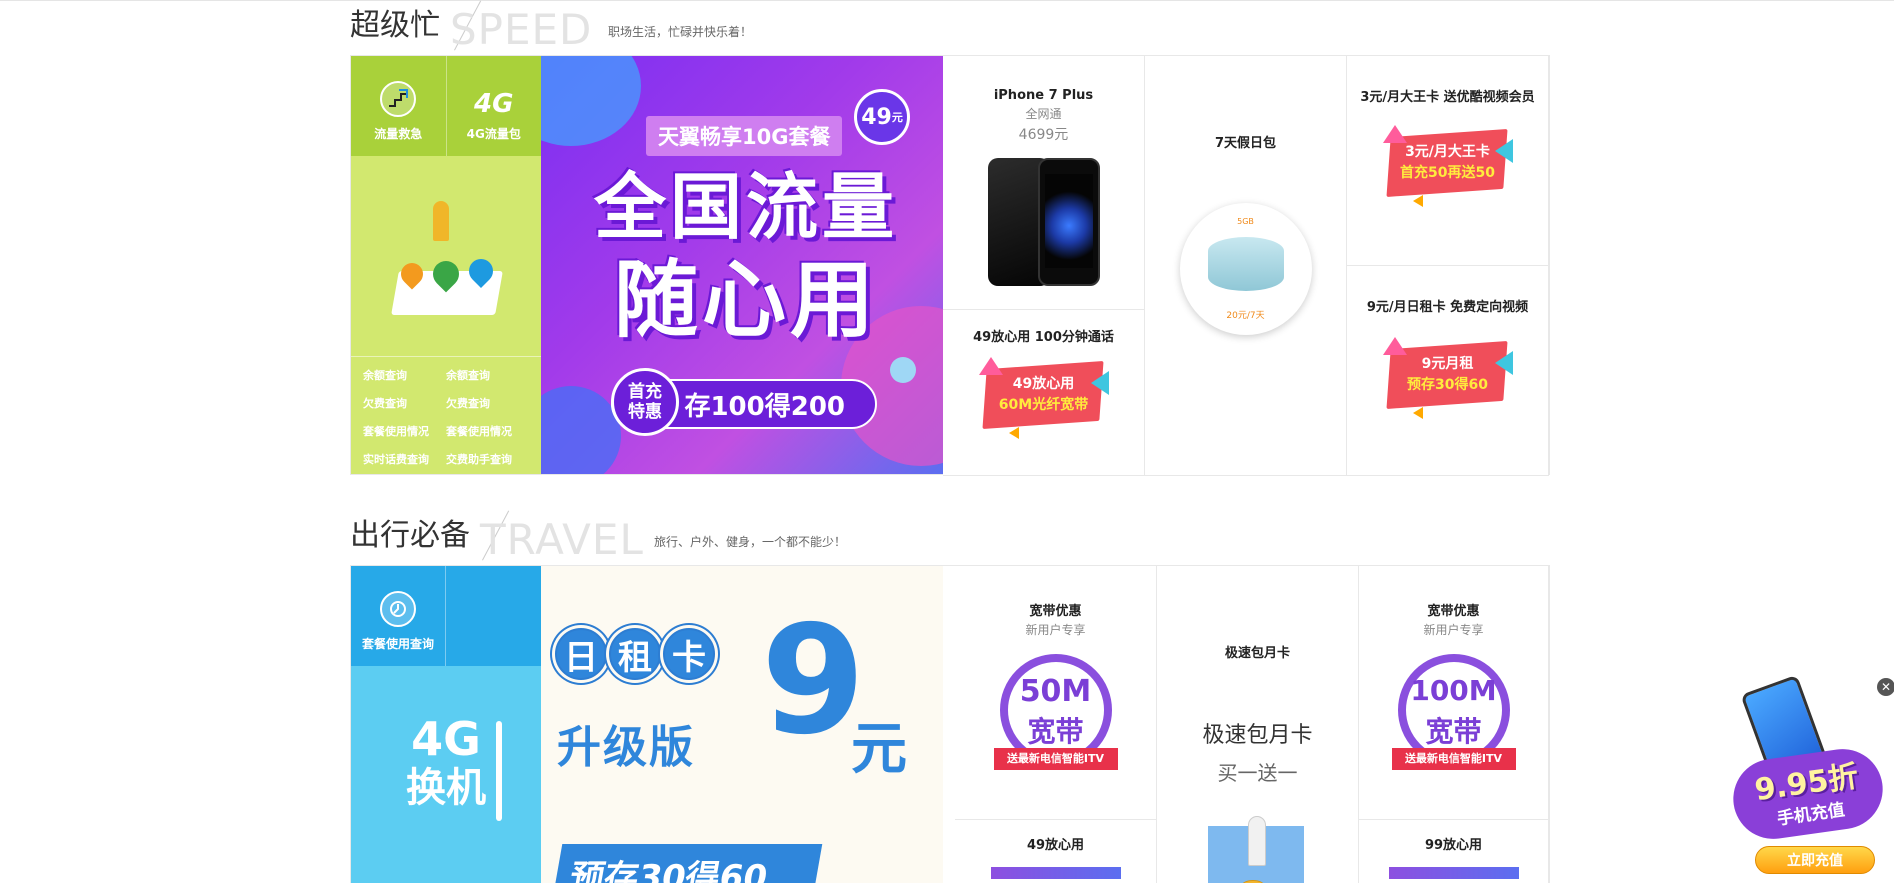 The image size is (1894, 883). What do you see at coordinates (745, 207) in the screenshot?
I see `banner-headline-1: 全国流量` at bounding box center [745, 207].